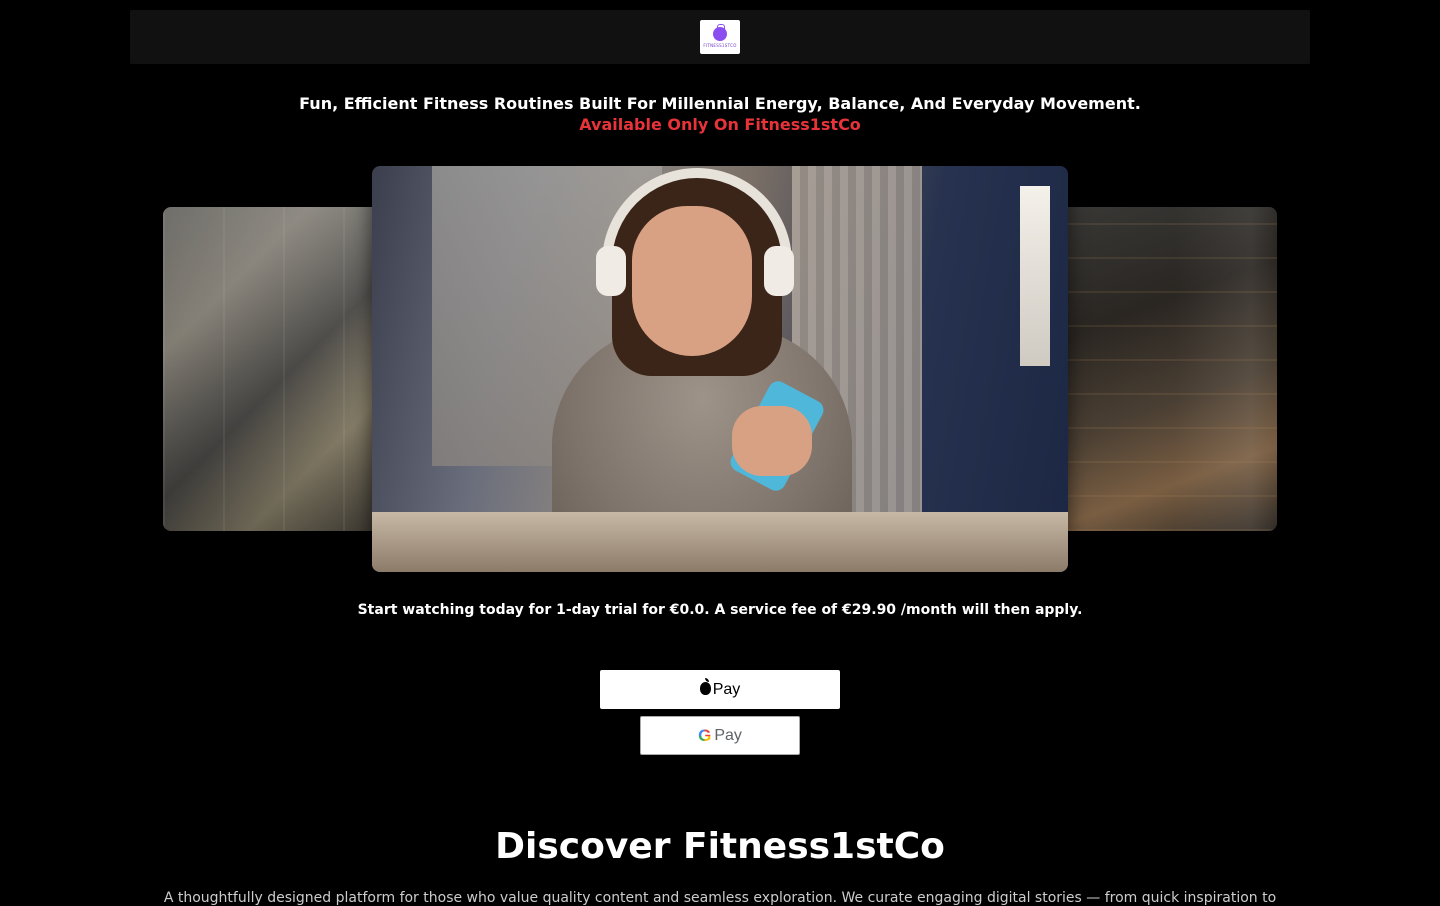 The height and width of the screenshot is (906, 1440). What do you see at coordinates (720, 542) in the screenshot?
I see `slide-table` at bounding box center [720, 542].